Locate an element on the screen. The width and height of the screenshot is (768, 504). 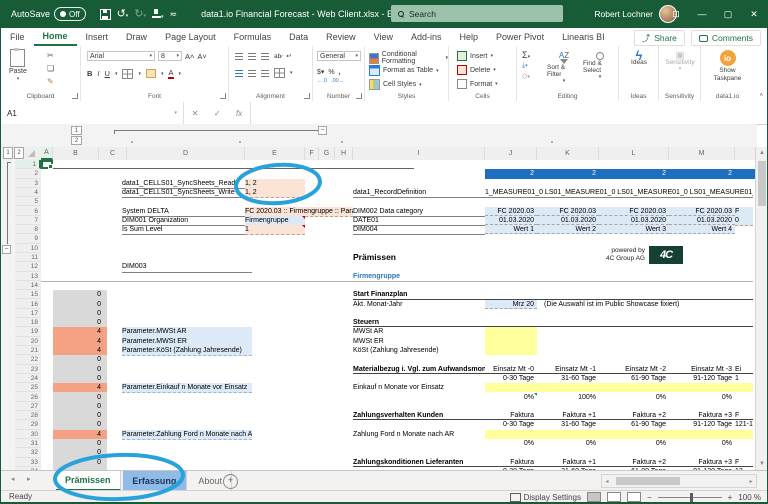
cell-I25: Einkauf n Monate vor Einsatz is located at coordinates (419, 387).